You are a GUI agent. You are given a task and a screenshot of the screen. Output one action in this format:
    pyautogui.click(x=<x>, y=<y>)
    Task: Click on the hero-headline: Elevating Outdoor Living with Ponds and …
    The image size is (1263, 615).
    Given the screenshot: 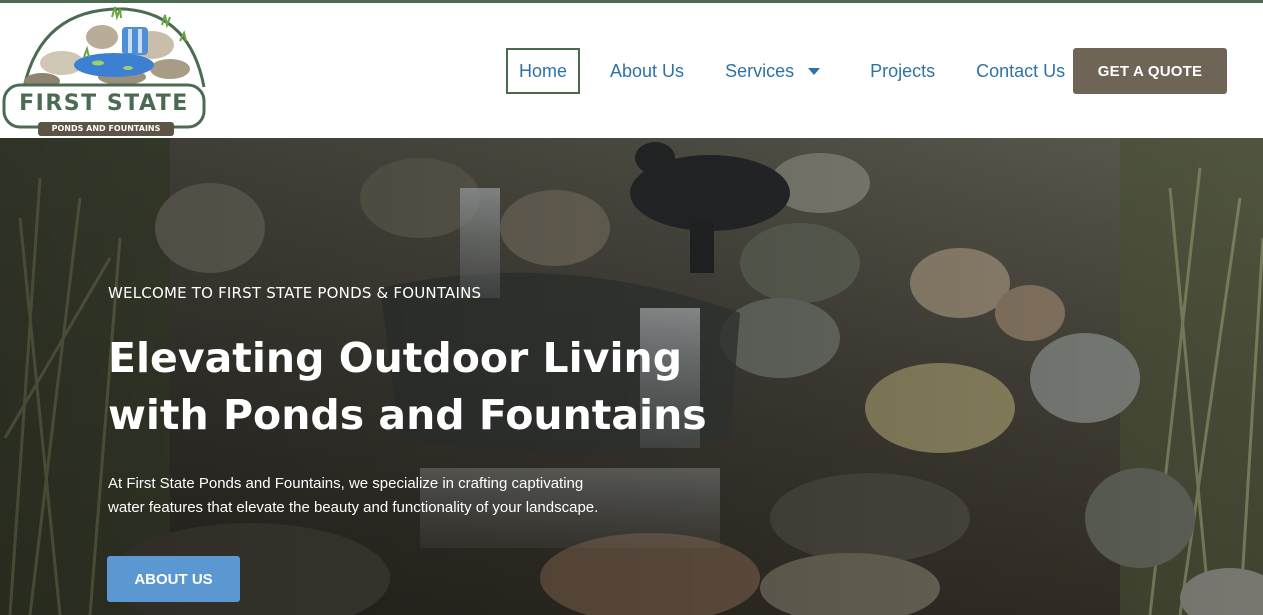 What is the action you would take?
    pyautogui.click(x=418, y=387)
    